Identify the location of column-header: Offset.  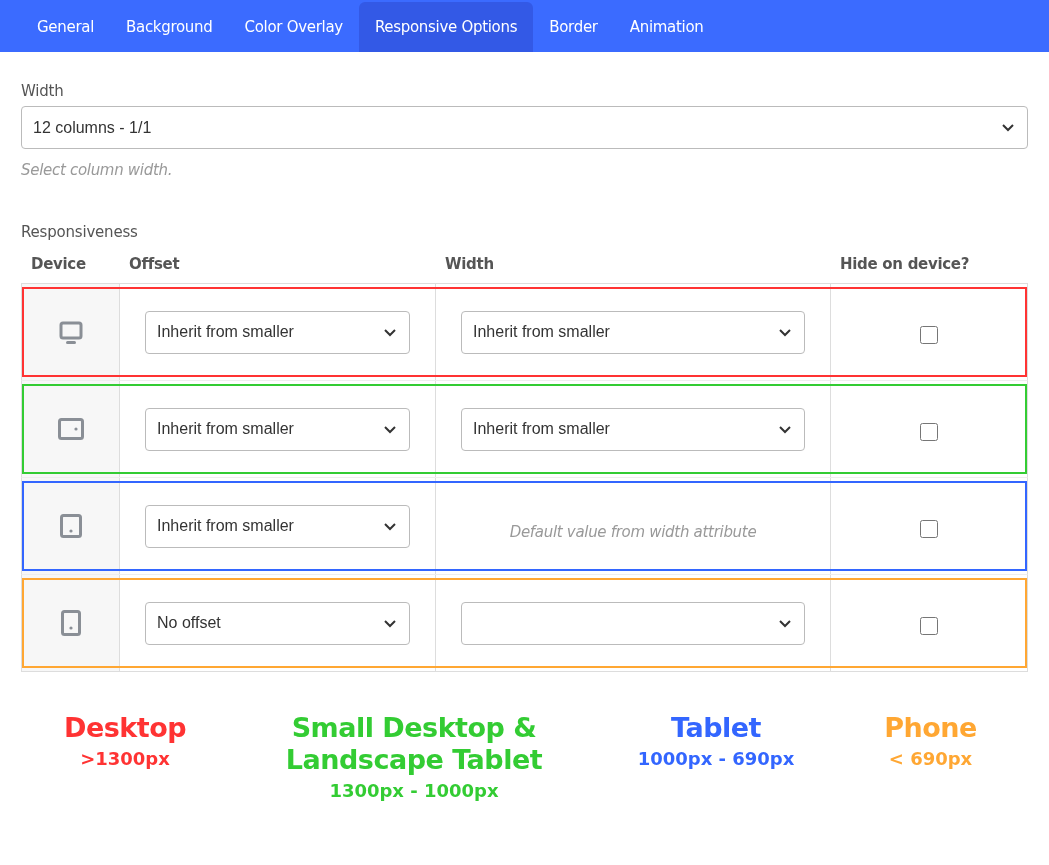
(154, 264).